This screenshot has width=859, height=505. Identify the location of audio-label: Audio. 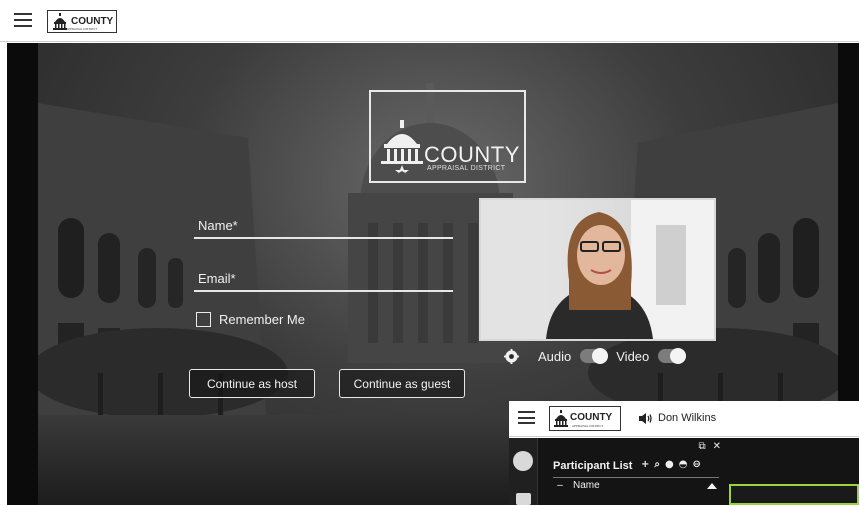
(555, 356).